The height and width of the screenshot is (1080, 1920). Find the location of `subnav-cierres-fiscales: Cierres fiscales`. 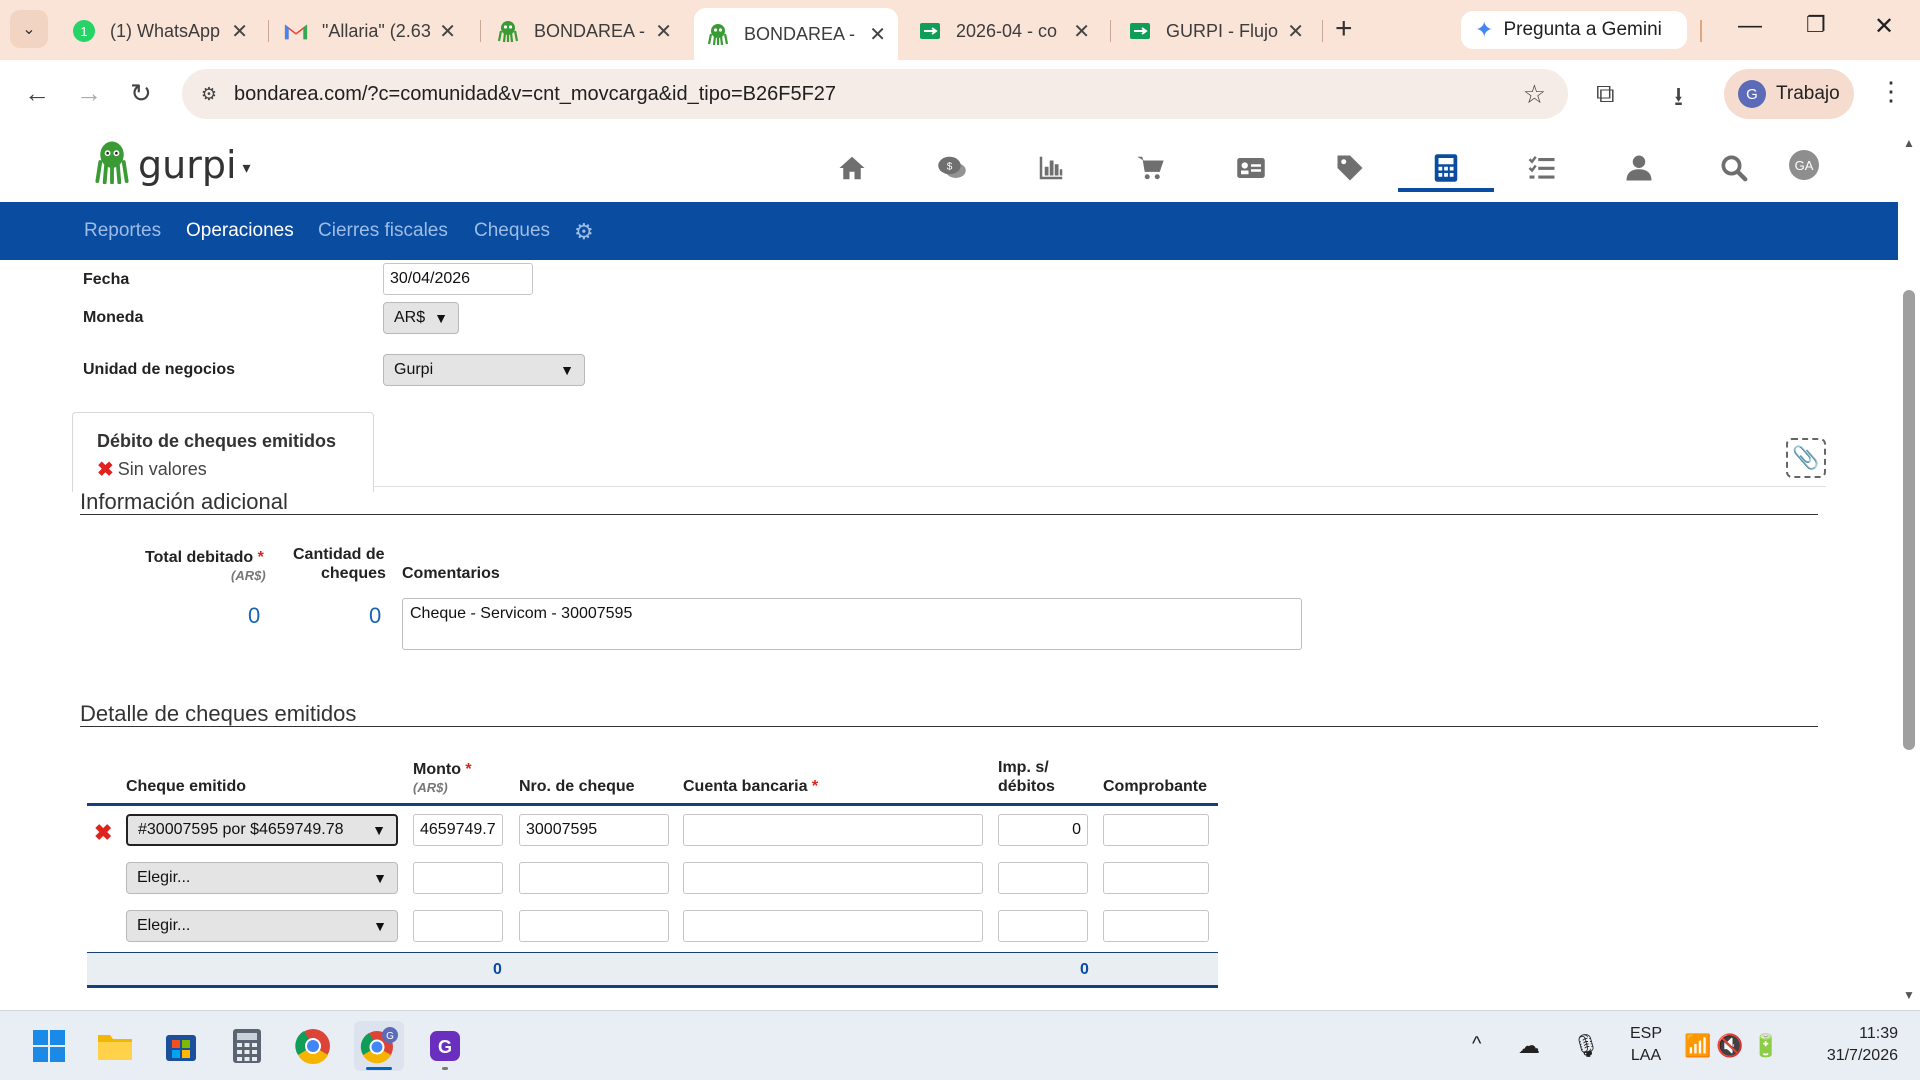

subnav-cierres-fiscales: Cierres fiscales is located at coordinates (383, 231).